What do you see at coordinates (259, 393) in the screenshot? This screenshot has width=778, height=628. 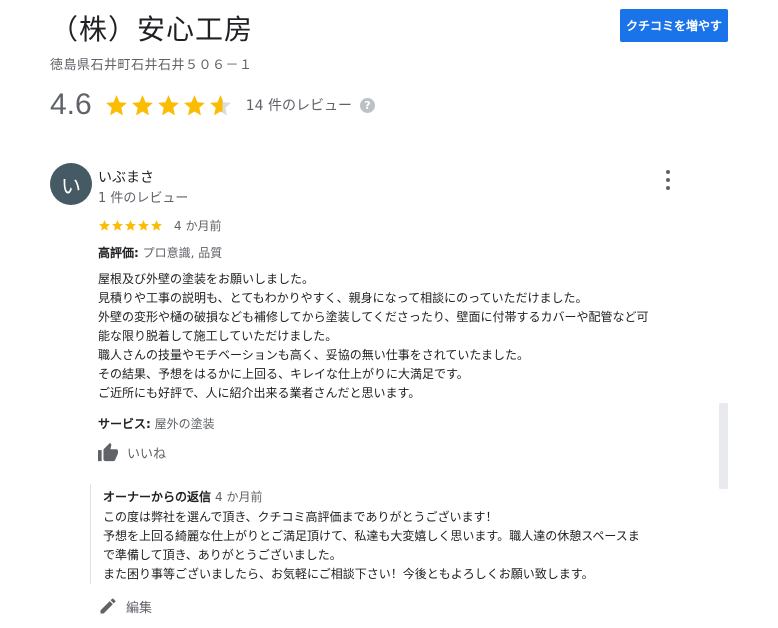 I see `review-line: ご近所にも好評で、人に紹介出来る業者さんだと思います。` at bounding box center [259, 393].